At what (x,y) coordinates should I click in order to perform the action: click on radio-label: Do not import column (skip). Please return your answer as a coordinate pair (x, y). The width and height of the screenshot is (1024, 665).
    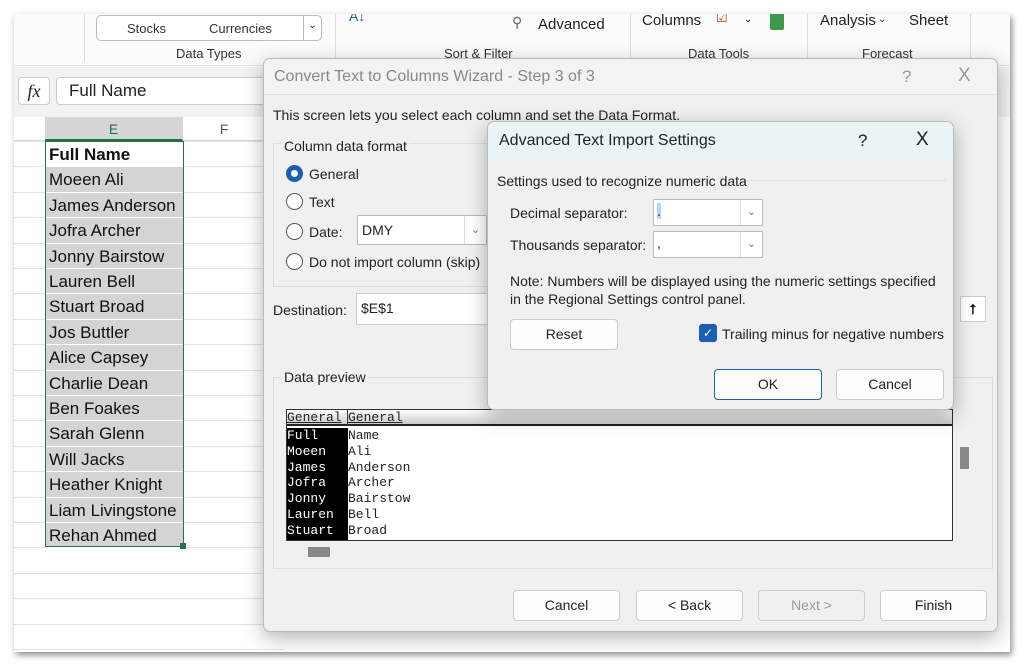
    Looking at the image, I should click on (395, 262).